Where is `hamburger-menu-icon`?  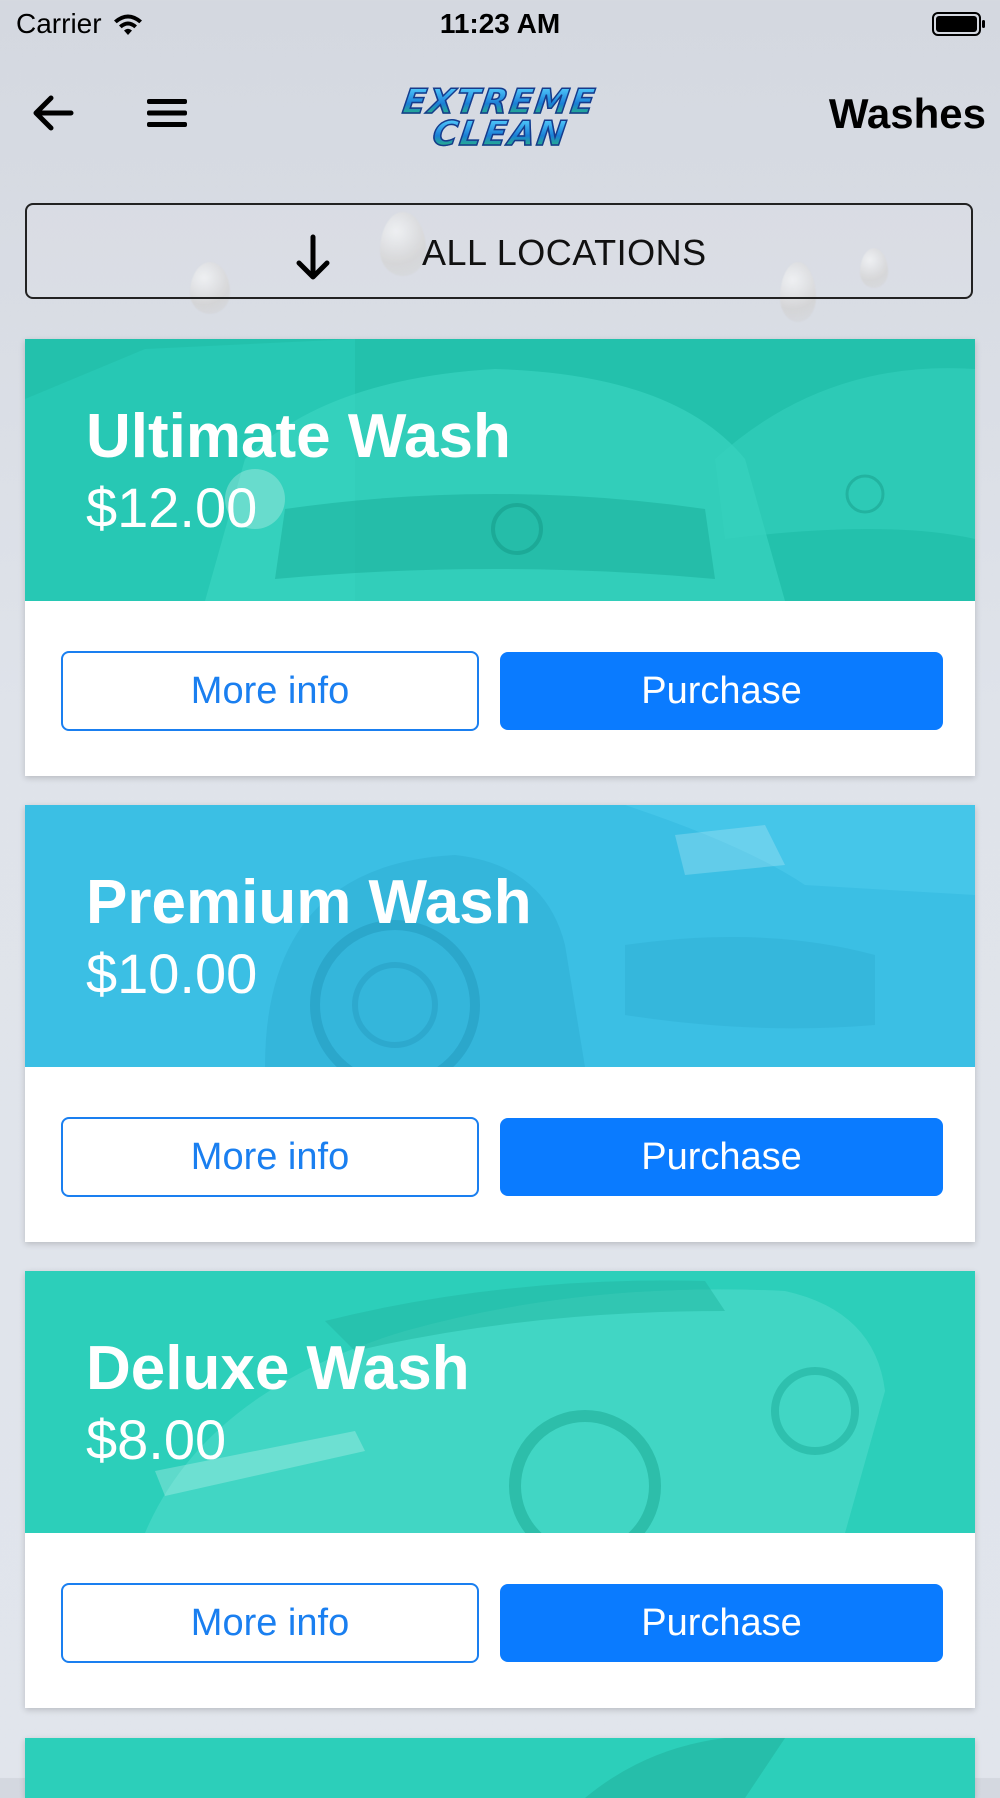 hamburger-menu-icon is located at coordinates (167, 113).